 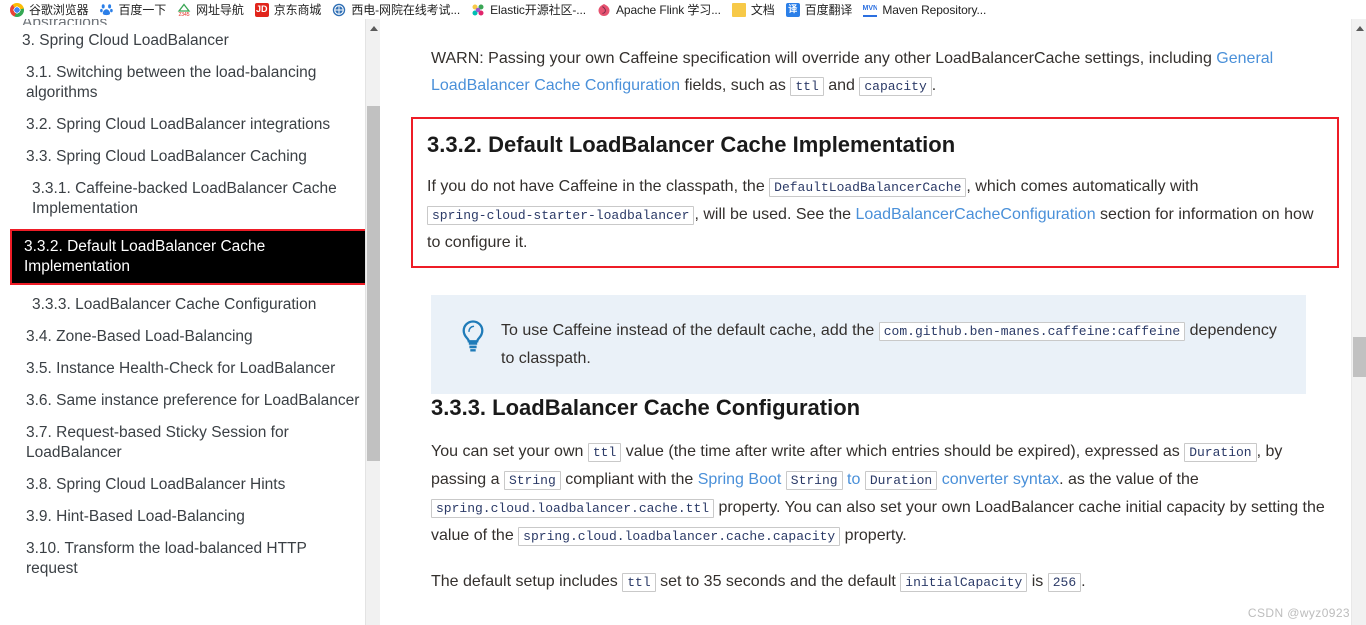 I want to click on bookmark-label: 谷歌浏览器, so click(x=59, y=10).